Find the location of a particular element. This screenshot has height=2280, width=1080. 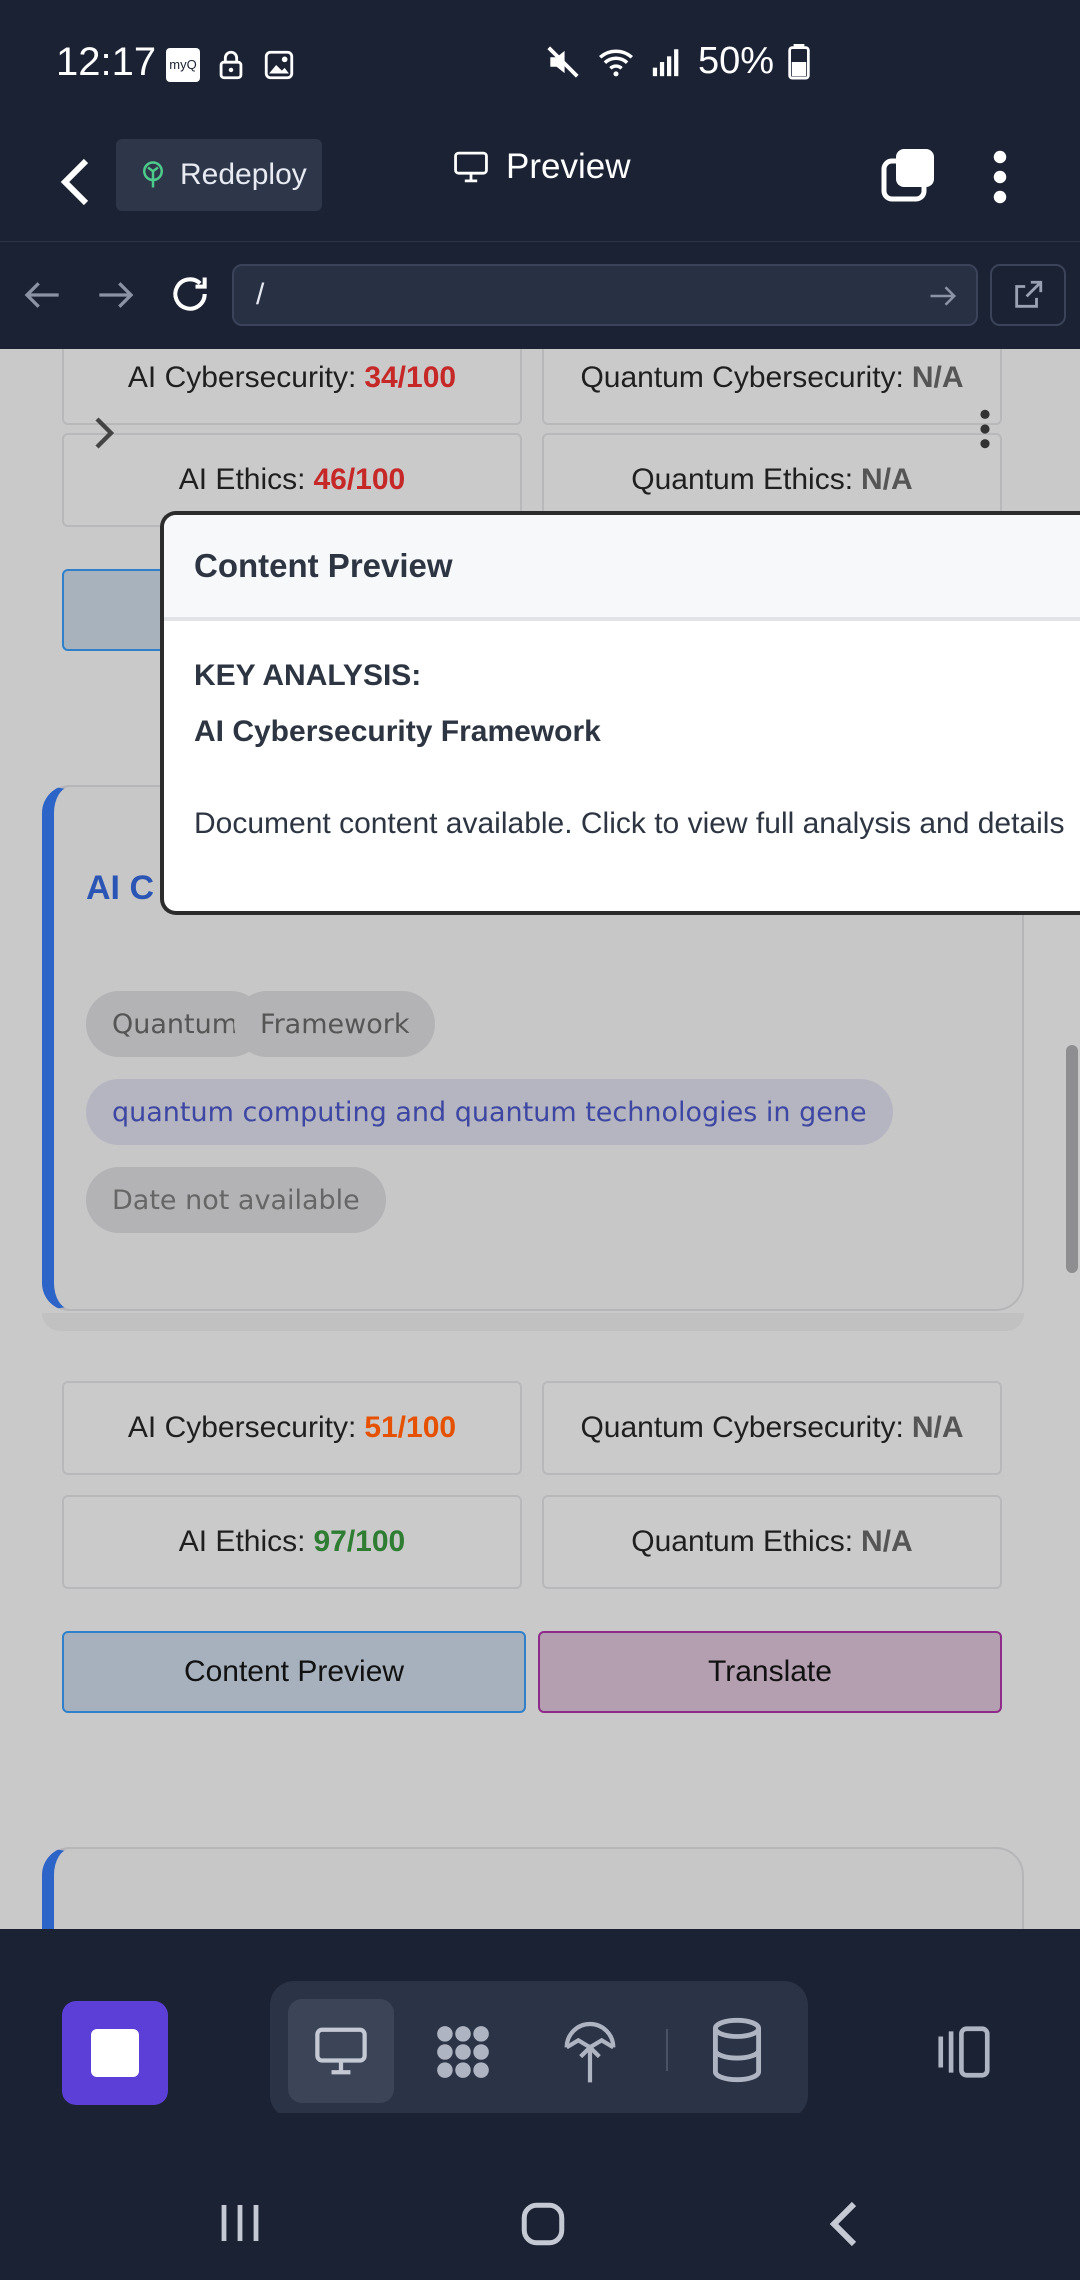

myq-icon: myQ is located at coordinates (183, 65).